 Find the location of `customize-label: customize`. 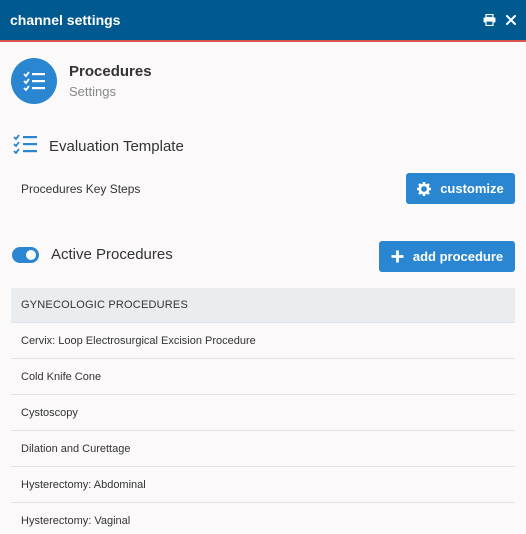

customize-label: customize is located at coordinates (472, 188).